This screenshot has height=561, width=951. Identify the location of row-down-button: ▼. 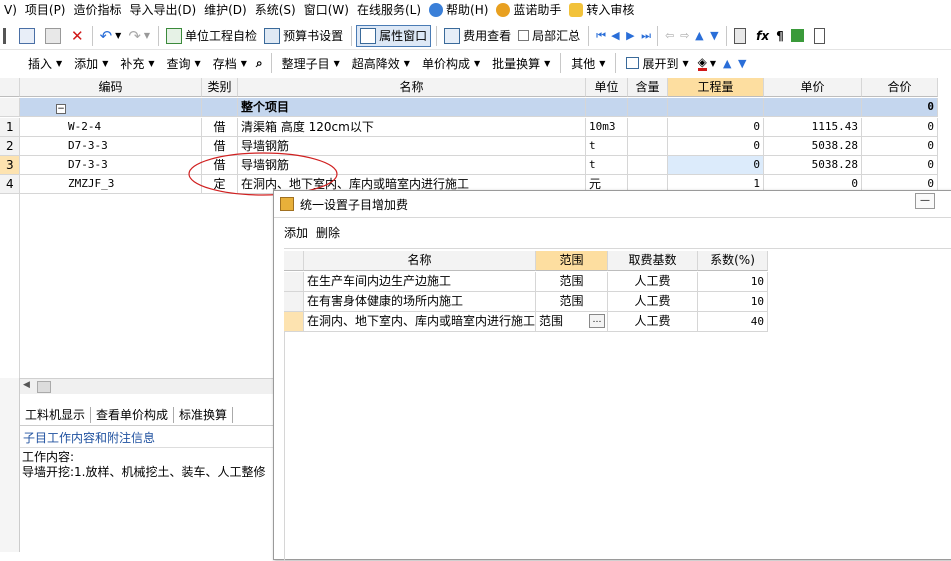
(742, 63).